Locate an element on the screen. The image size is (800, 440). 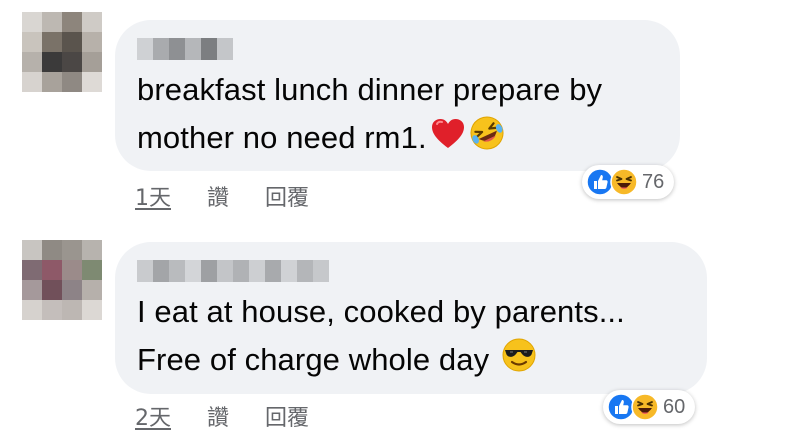
comment-text-line-1: breakfast lunch dinner prepare by is located at coordinates (370, 89).